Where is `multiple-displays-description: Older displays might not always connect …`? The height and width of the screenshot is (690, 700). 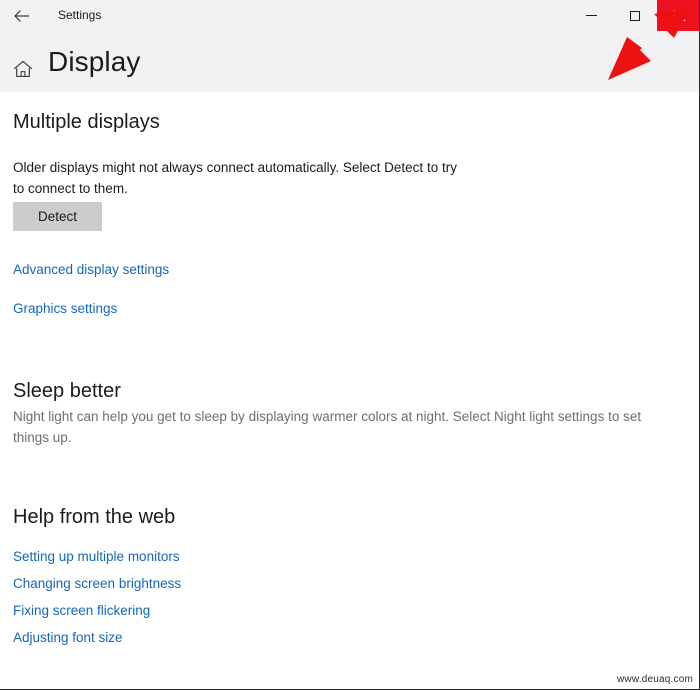 multiple-displays-description: Older displays might not always connect … is located at coordinates (235, 178).